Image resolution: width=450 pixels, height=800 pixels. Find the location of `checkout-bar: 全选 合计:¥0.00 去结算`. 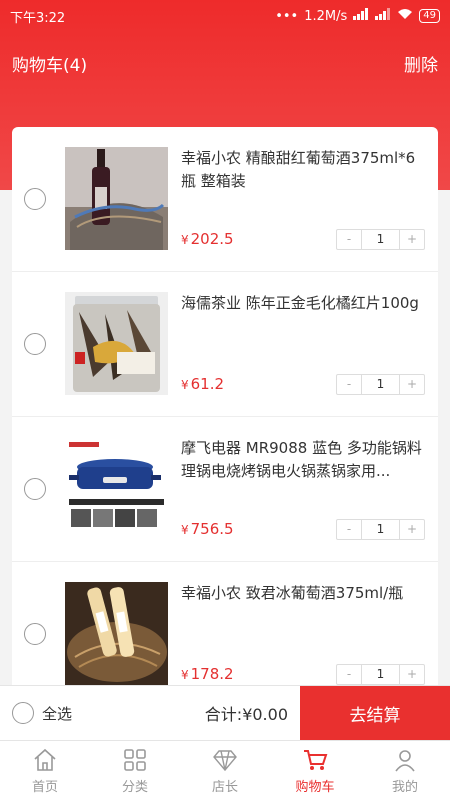

checkout-bar: 全选 合计:¥0.00 去结算 is located at coordinates (225, 713).